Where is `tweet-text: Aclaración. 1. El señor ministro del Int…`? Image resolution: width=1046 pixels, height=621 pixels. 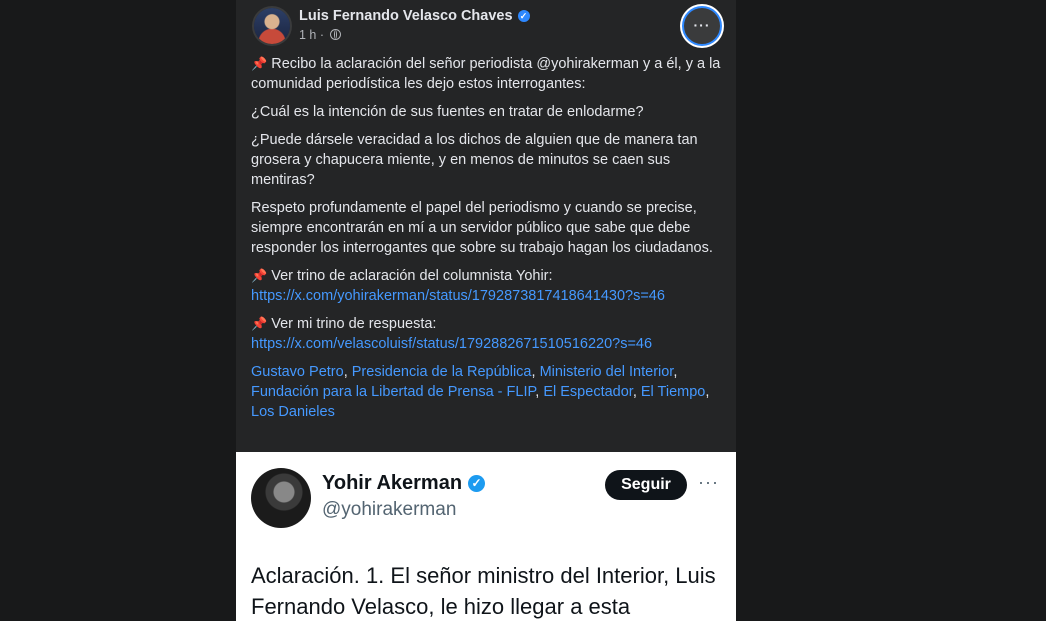
tweet-text: Aclaración. 1. El señor ministro del Int… is located at coordinates (483, 591).